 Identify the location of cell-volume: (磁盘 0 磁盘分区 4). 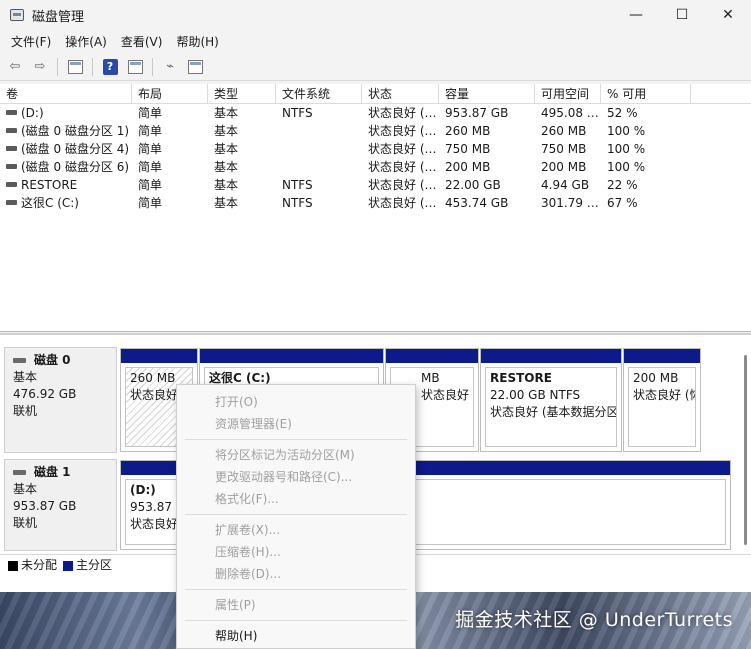
(66, 149).